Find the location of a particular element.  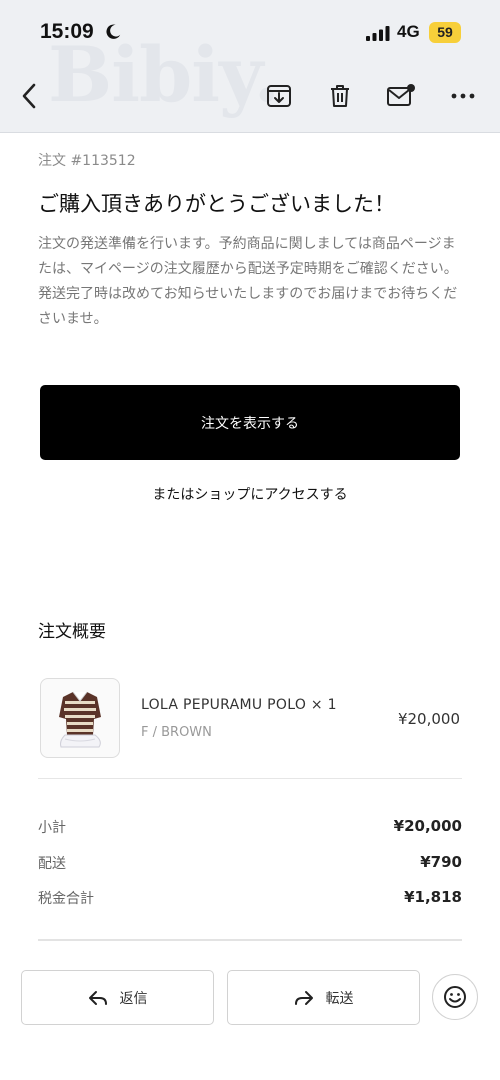

top-bar: Bibiy. 15:09 4G 59 is located at coordinates (250, 66).